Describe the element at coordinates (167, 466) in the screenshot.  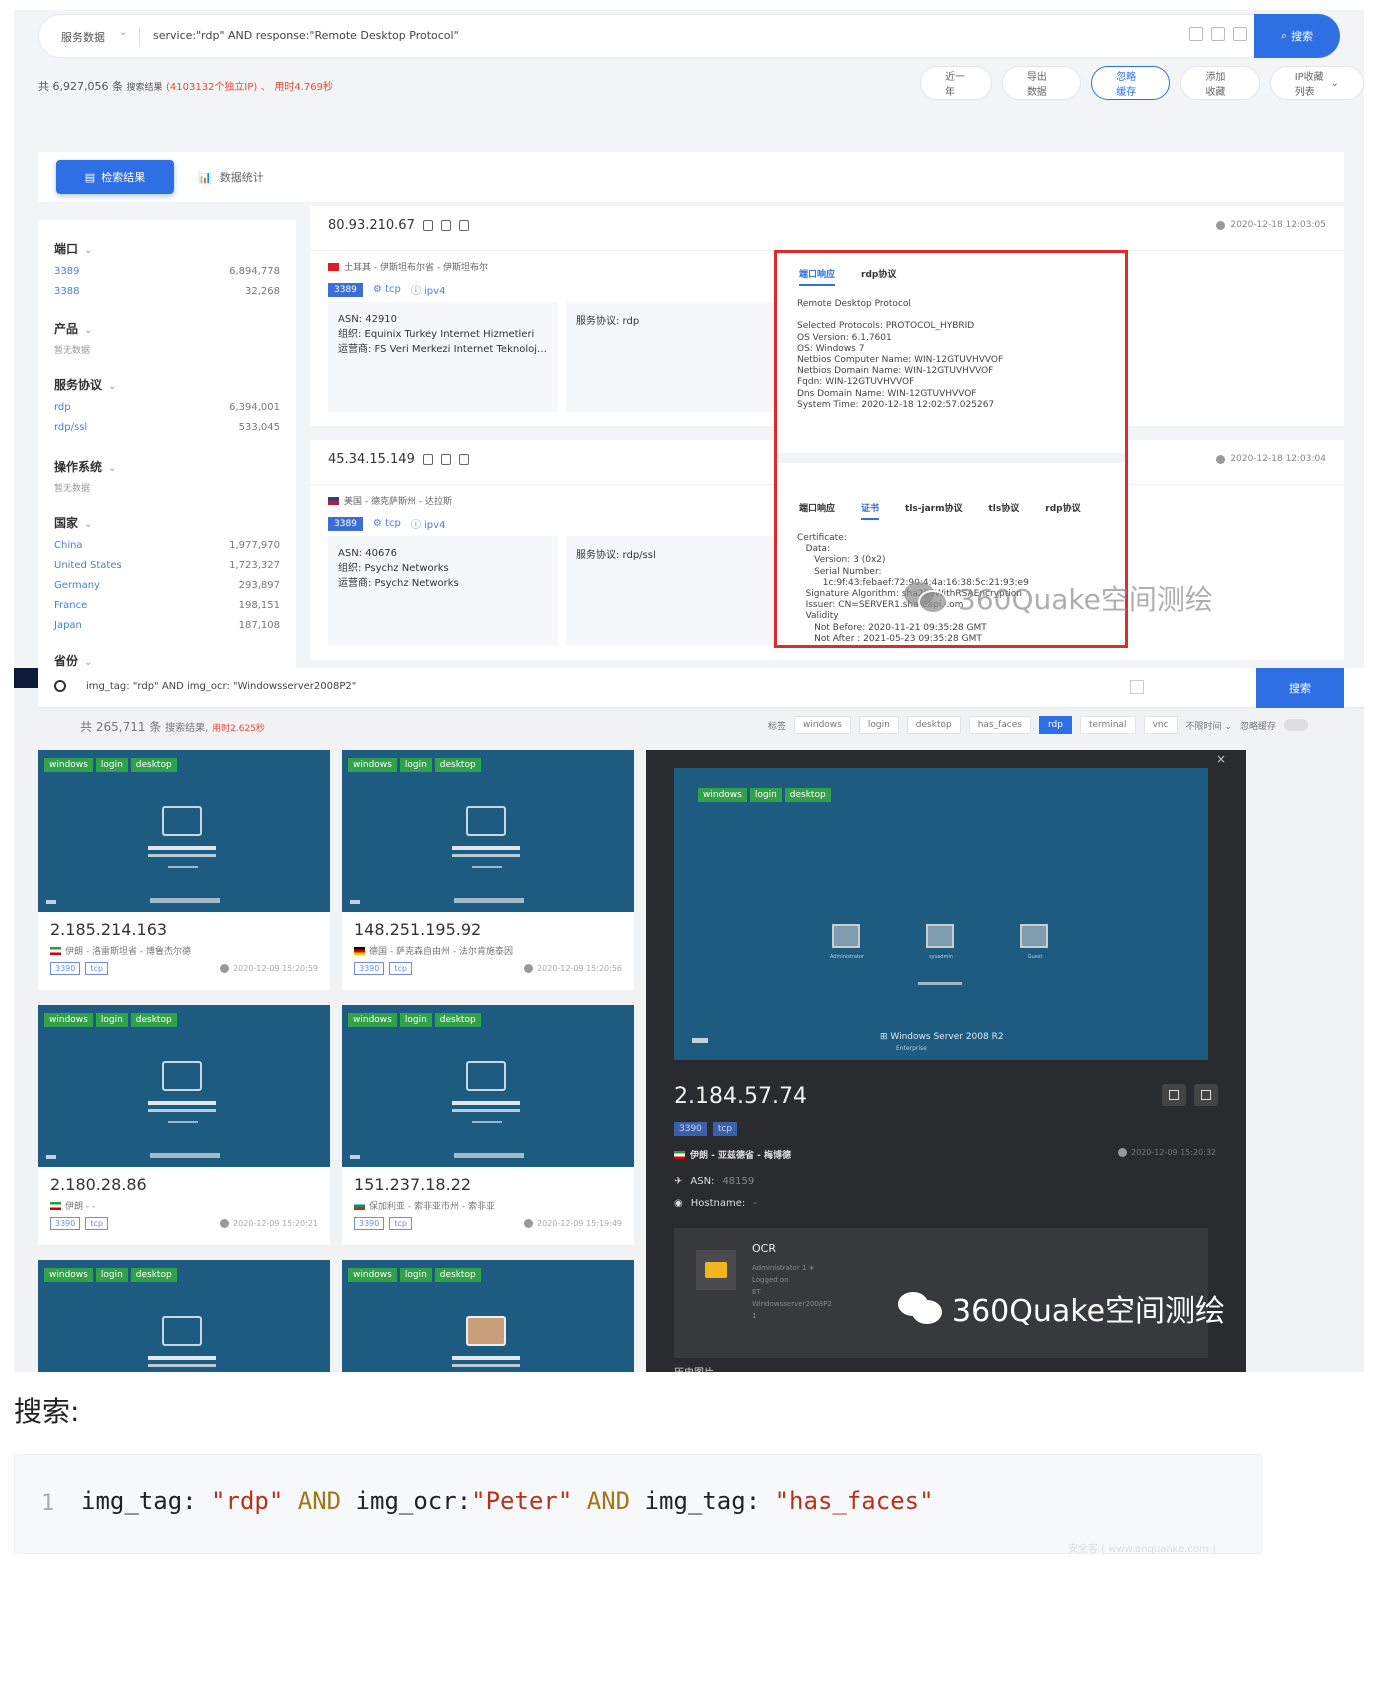
I see `facet-title: 操作系统 ⌄` at that location.